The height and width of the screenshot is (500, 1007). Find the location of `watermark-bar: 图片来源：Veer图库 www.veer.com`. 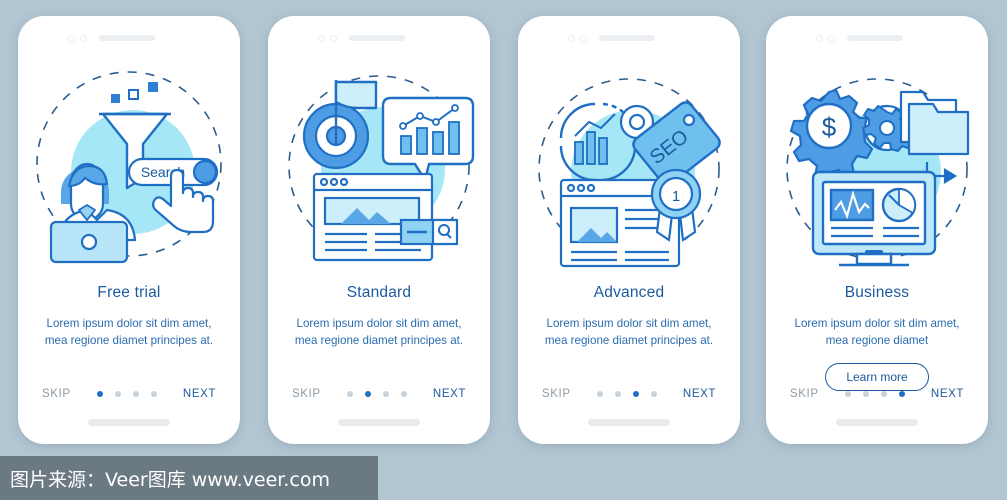

watermark-bar: 图片来源：Veer图库 www.veer.com is located at coordinates (189, 478).